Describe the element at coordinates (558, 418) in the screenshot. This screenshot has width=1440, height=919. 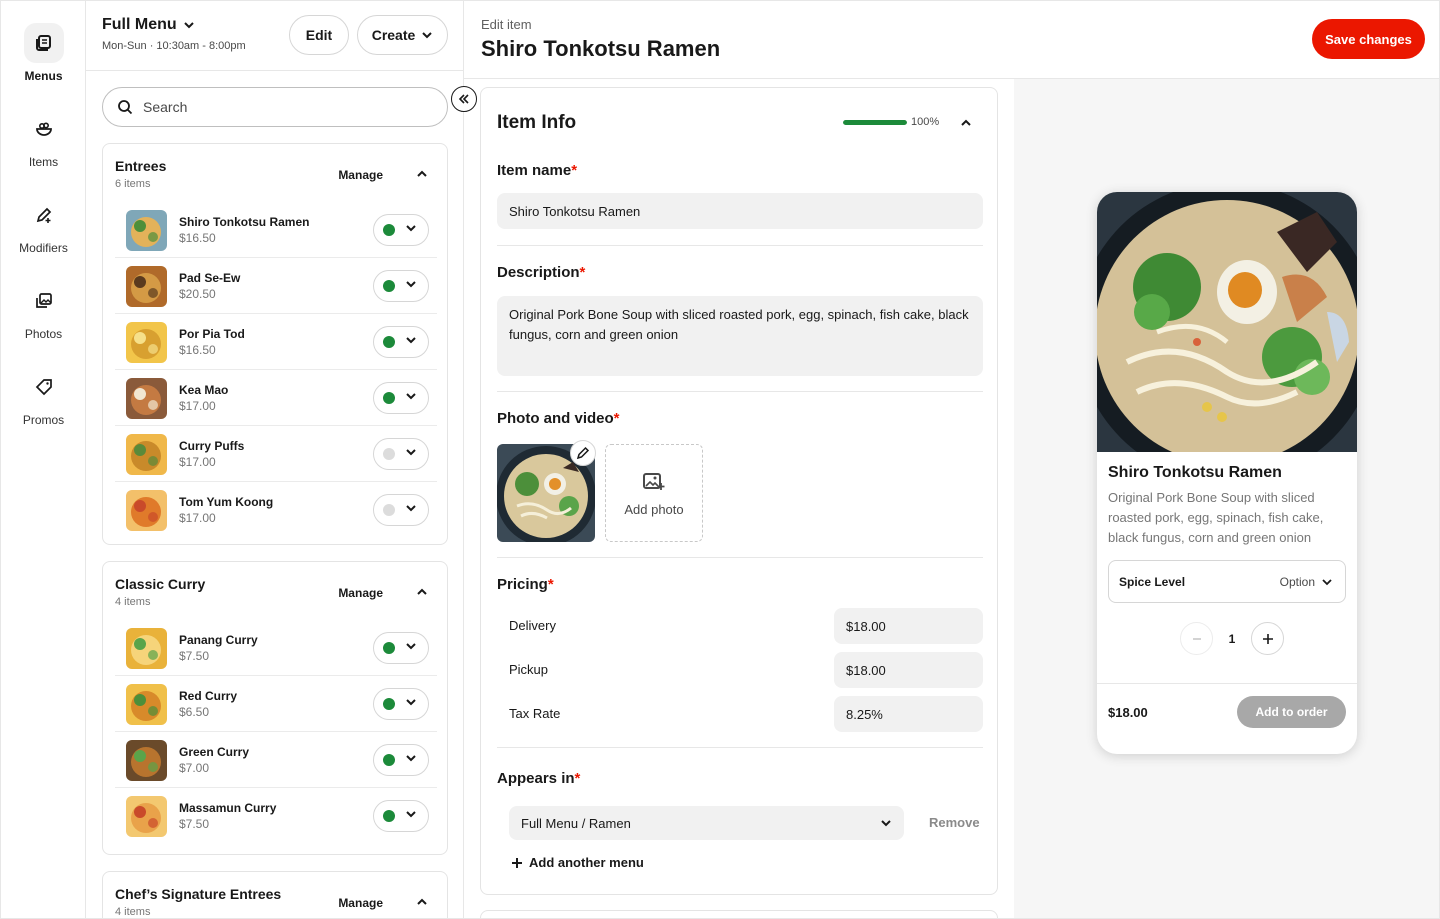
I see `photo-label: Photo and video*` at that location.